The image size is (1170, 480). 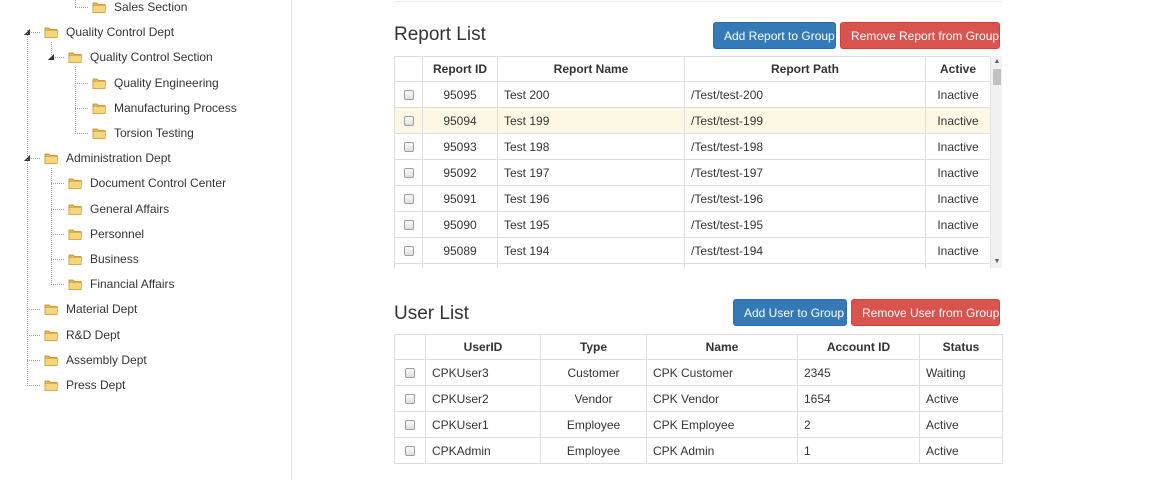 What do you see at coordinates (132, 284) in the screenshot?
I see `tree-node-label: Financial Affairs` at bounding box center [132, 284].